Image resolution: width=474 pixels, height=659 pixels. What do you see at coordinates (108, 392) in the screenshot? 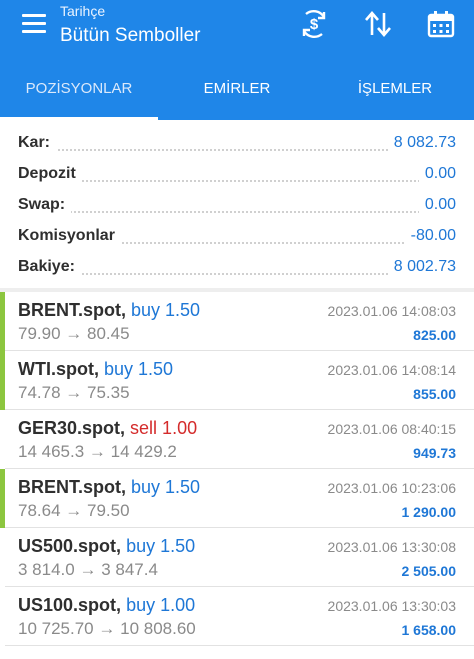
I see `close-price: 75.35` at bounding box center [108, 392].